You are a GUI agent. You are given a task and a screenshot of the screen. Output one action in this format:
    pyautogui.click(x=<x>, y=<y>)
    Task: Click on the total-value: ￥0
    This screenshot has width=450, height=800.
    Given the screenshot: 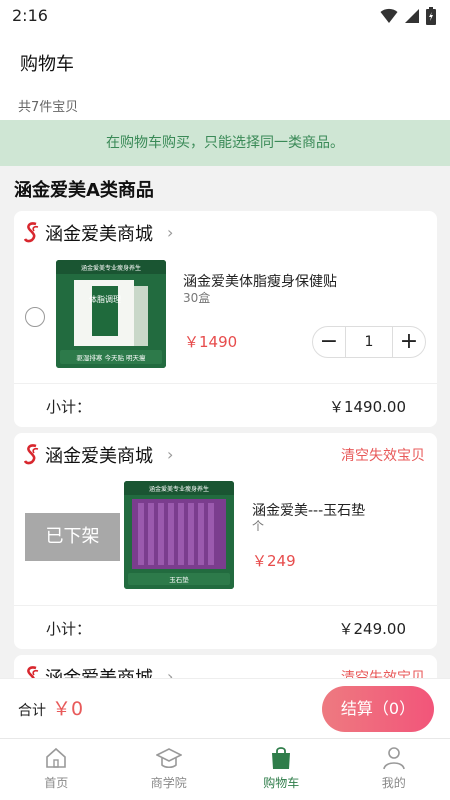 What is the action you would take?
    pyautogui.click(x=68, y=709)
    